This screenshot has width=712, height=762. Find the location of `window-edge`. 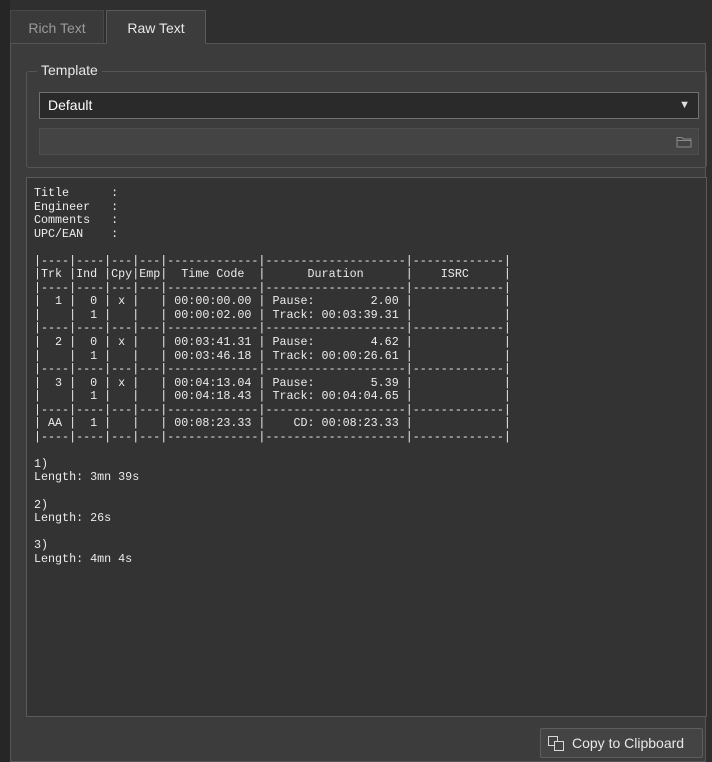

window-edge is located at coordinates (5, 381).